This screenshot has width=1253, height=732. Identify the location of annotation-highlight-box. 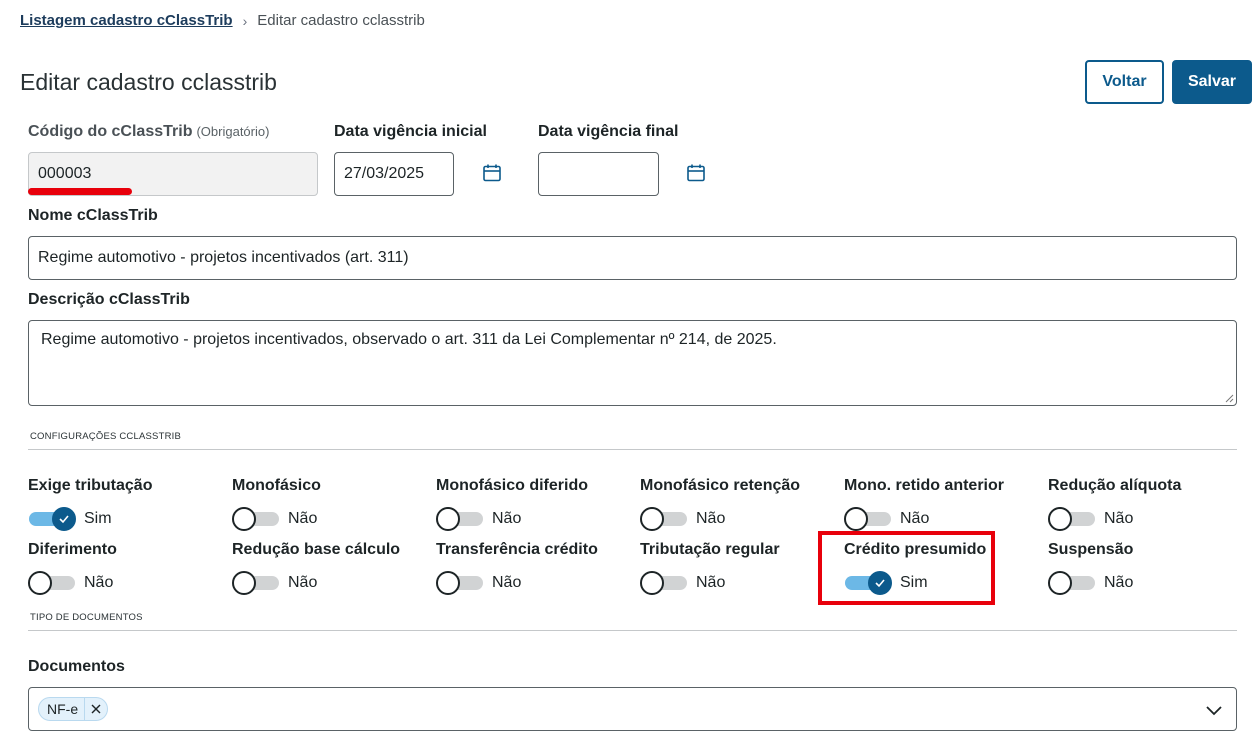
(906, 568).